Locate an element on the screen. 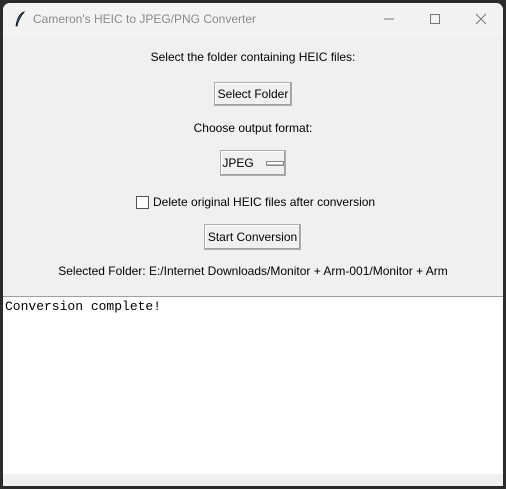 This screenshot has height=489, width=506. maximize-button is located at coordinates (435, 19).